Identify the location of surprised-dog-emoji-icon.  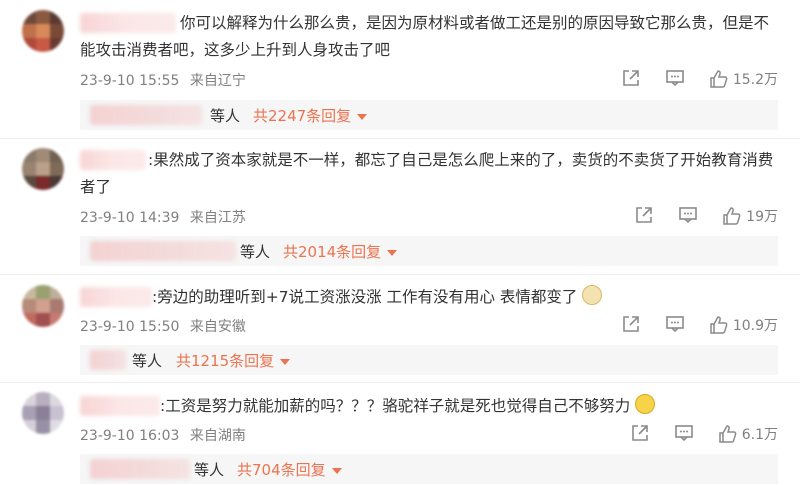
(592, 295).